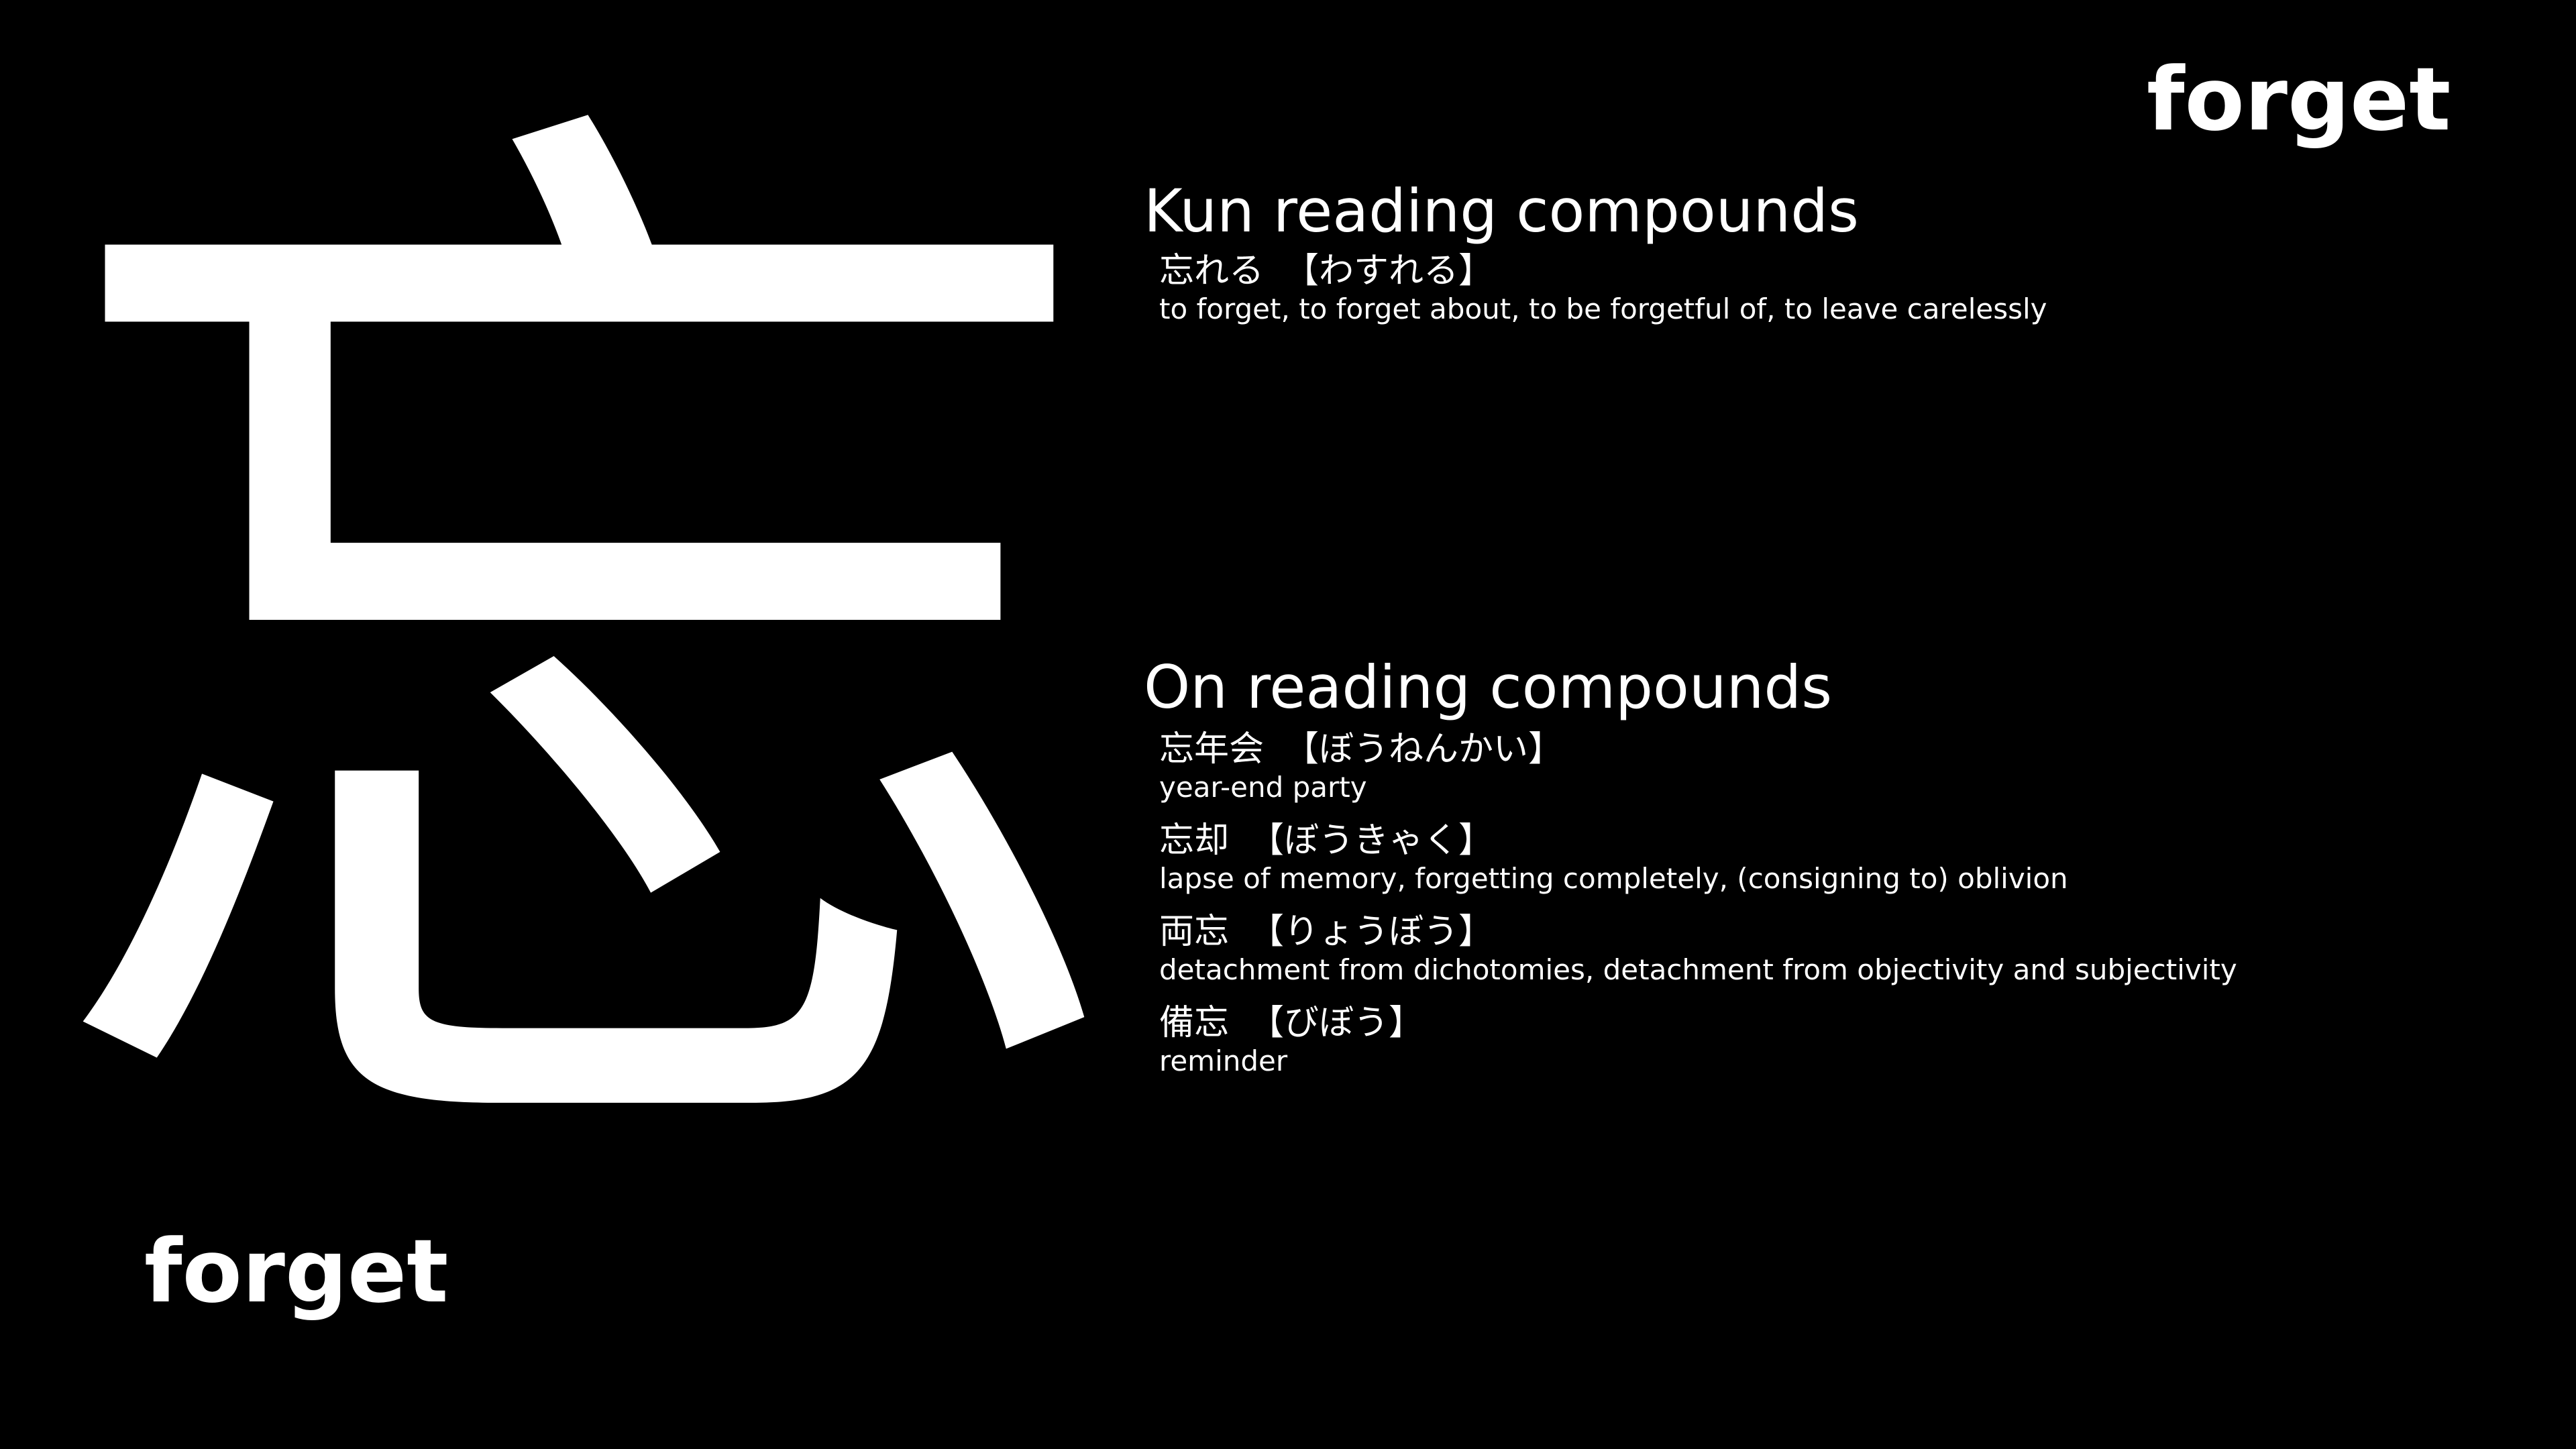 The width and height of the screenshot is (2576, 1449). I want to click on compound-word: 忘年会, so click(1212, 749).